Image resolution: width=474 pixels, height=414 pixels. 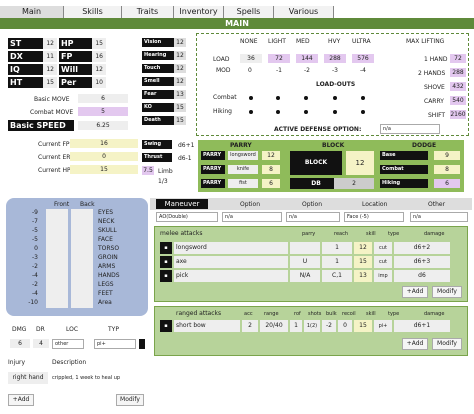 I want to click on ranged-type: pi+, so click(x=383, y=326).